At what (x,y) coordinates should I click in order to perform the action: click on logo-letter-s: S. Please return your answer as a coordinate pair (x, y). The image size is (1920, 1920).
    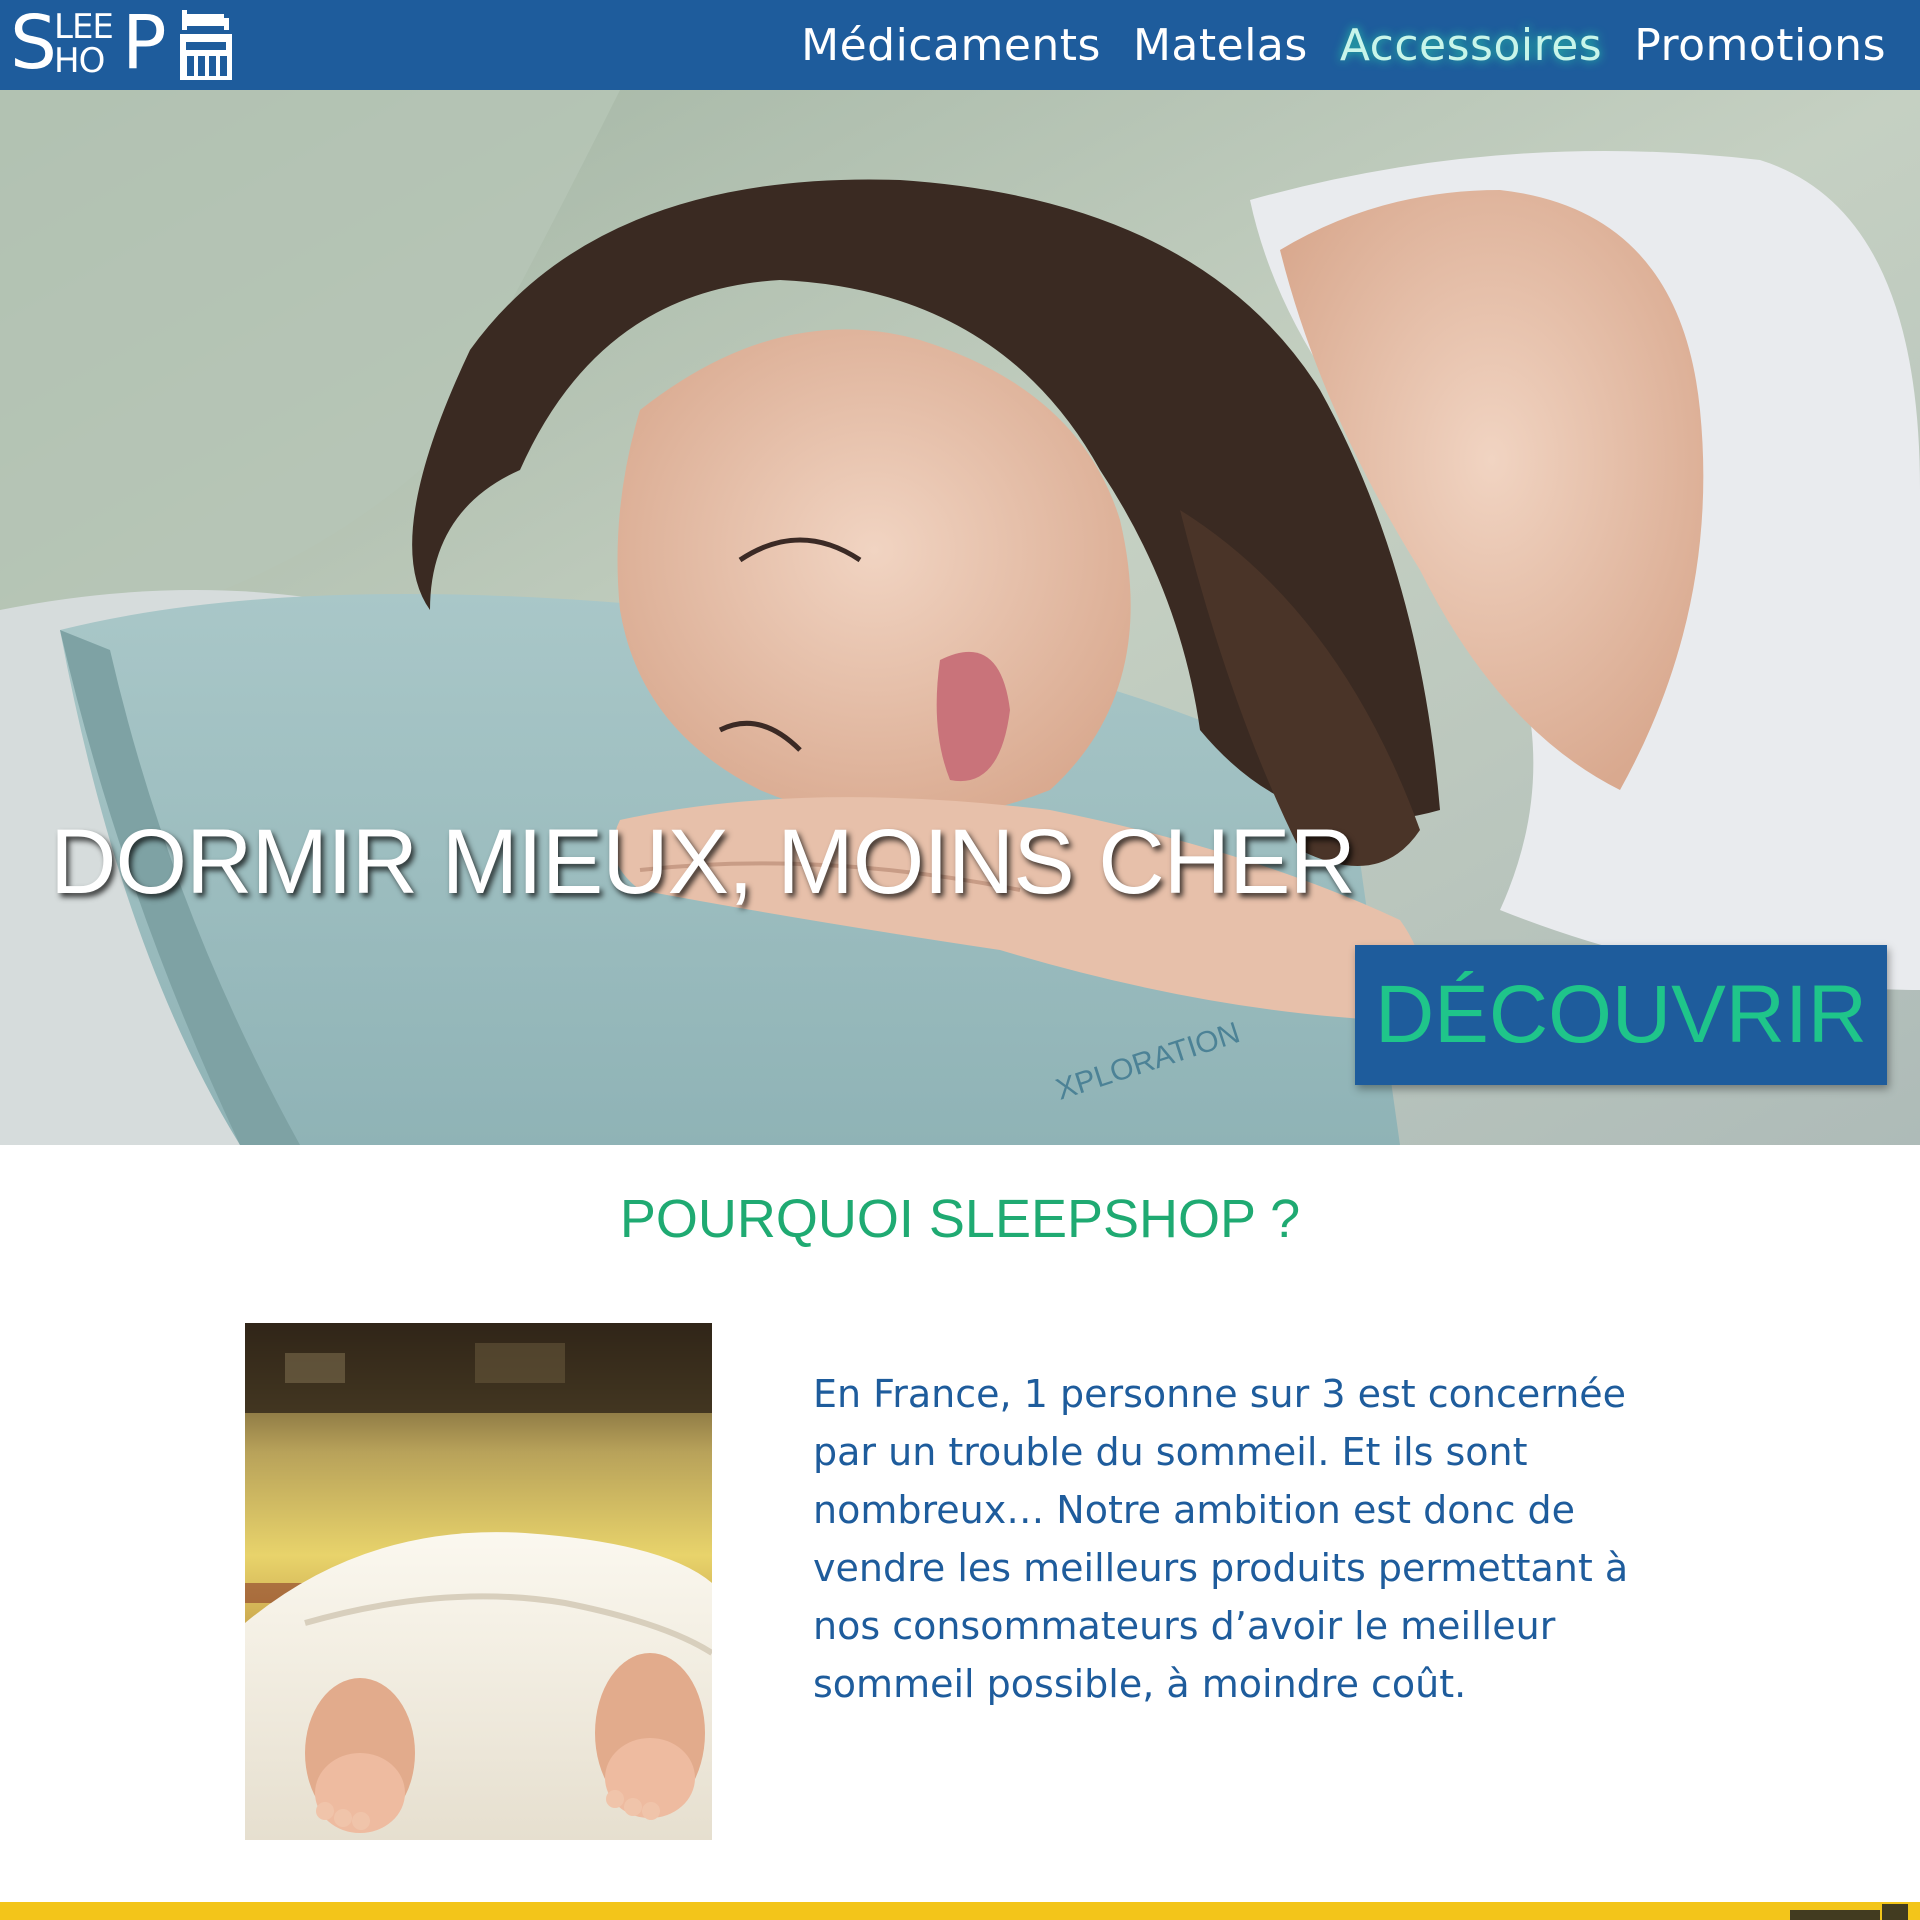
    Looking at the image, I should click on (33, 43).